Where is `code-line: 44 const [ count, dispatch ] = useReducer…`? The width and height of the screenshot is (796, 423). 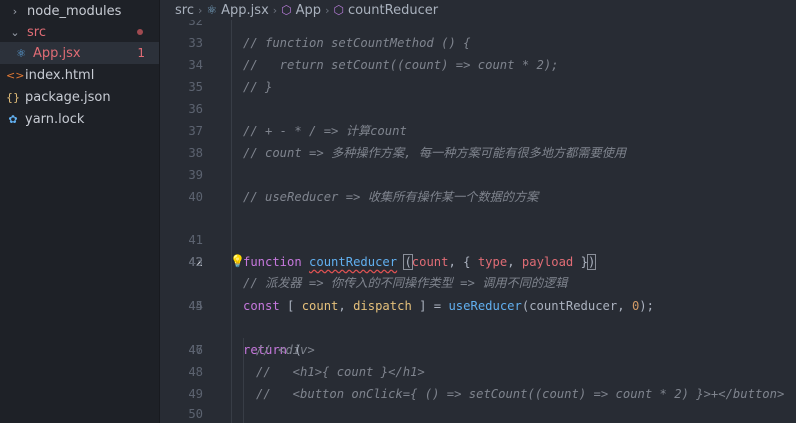 code-line: 44 const [ count, dispatch ] = useReducer… is located at coordinates (421, 305).